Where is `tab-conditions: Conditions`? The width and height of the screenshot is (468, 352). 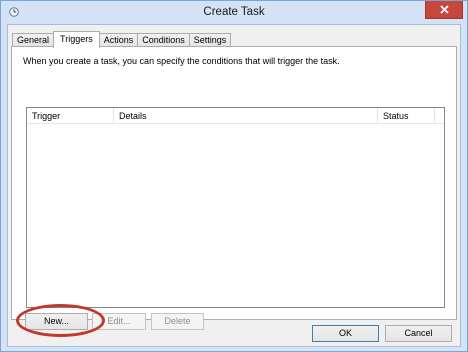 tab-conditions: Conditions is located at coordinates (163, 40).